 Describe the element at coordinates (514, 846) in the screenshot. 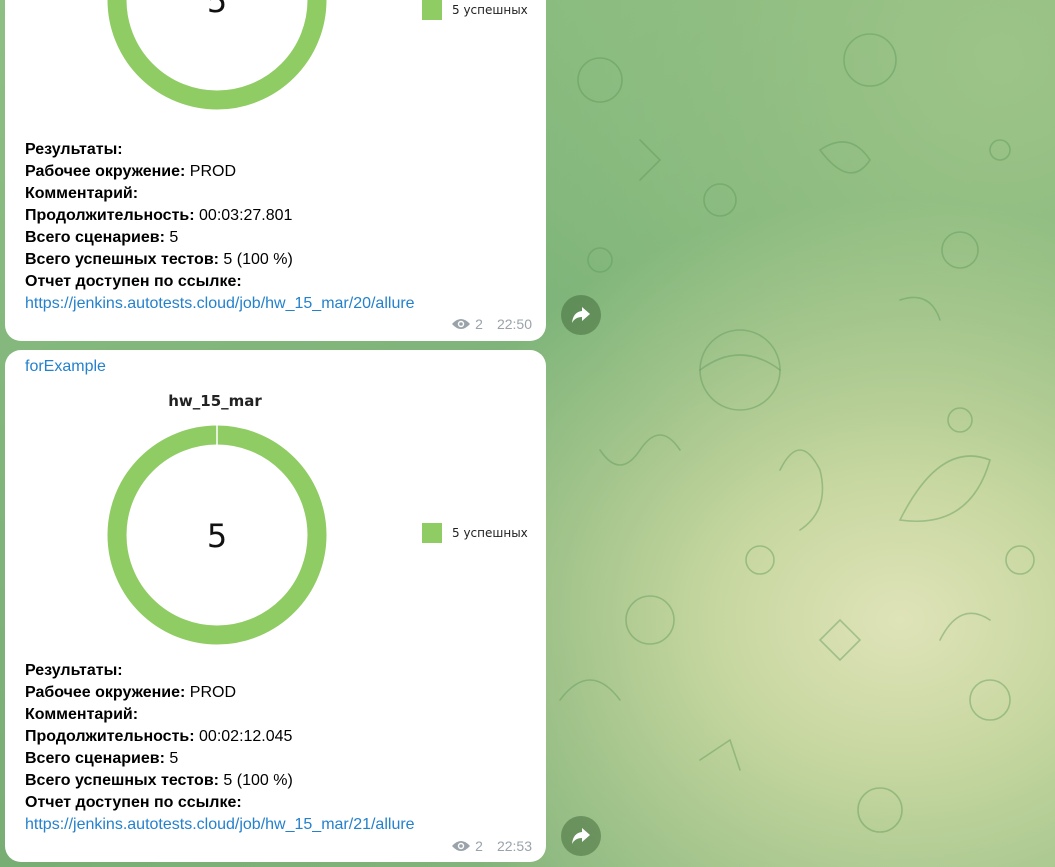

I see `message-time: 22:53` at that location.